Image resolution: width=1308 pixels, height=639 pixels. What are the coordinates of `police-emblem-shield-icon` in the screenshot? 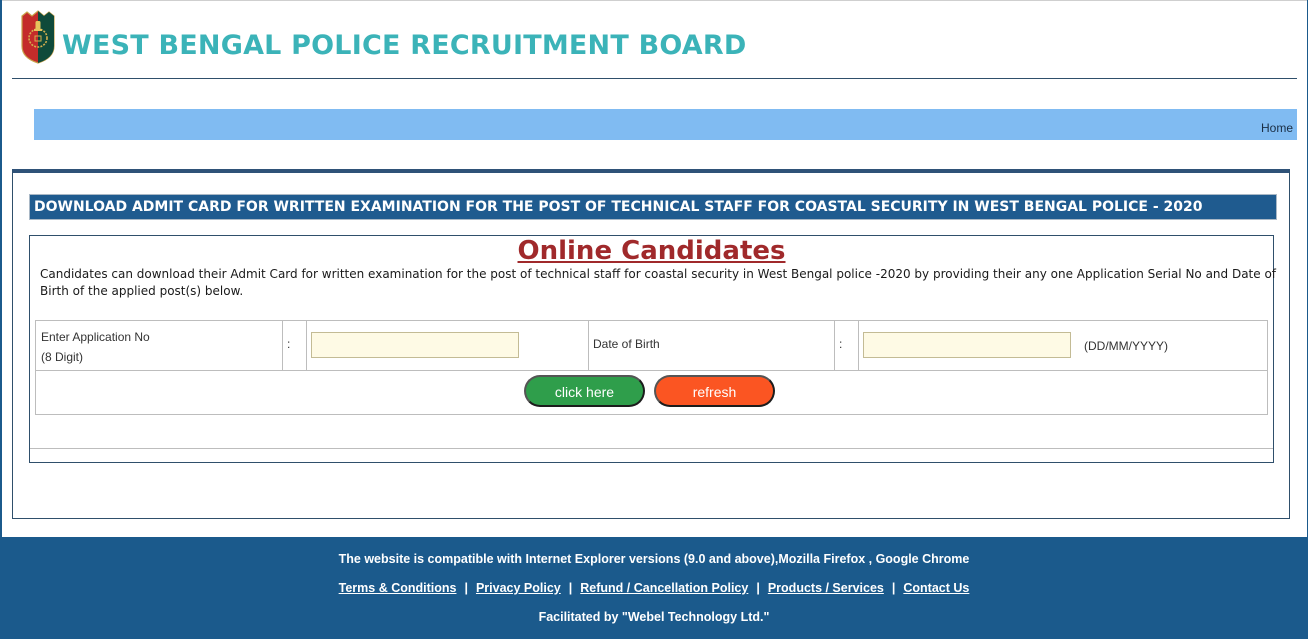 It's located at (38, 37).